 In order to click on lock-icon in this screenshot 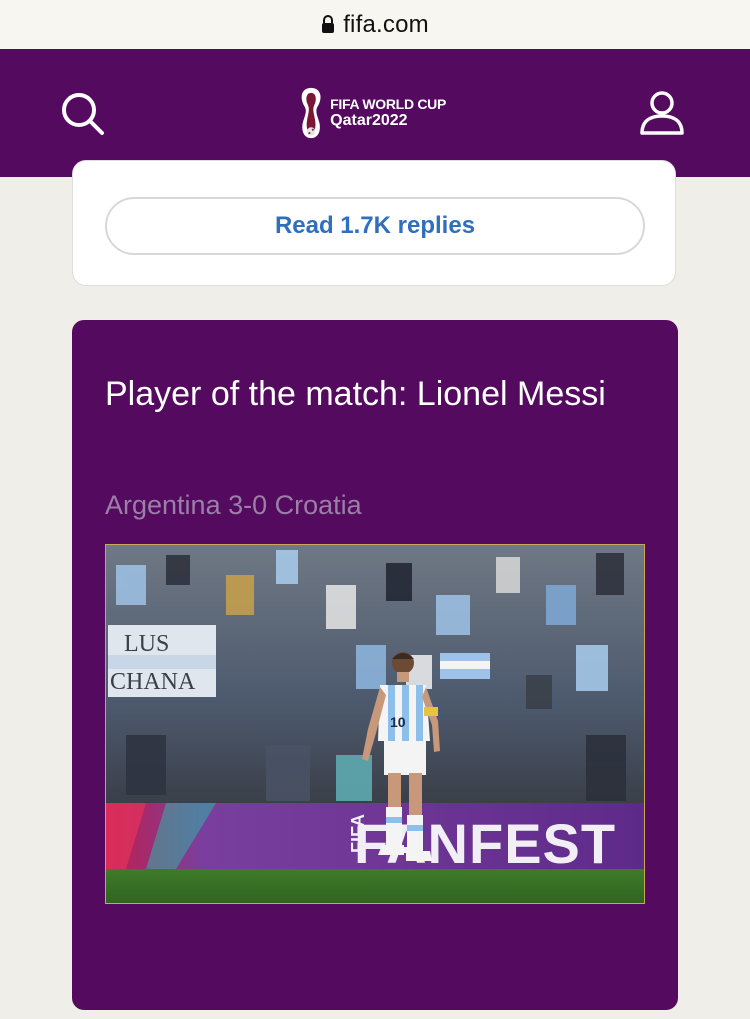, I will do `click(328, 23)`.